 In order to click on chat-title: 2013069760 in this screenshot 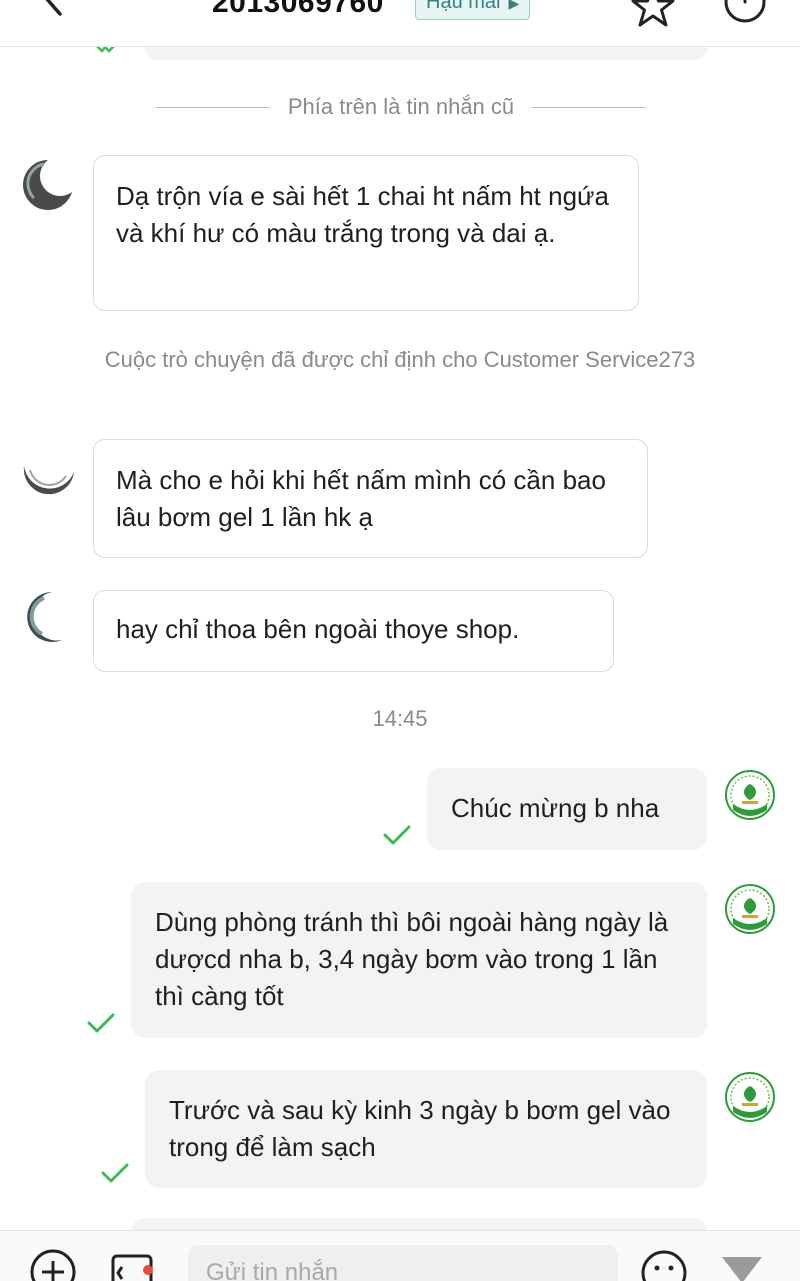, I will do `click(298, 9)`.